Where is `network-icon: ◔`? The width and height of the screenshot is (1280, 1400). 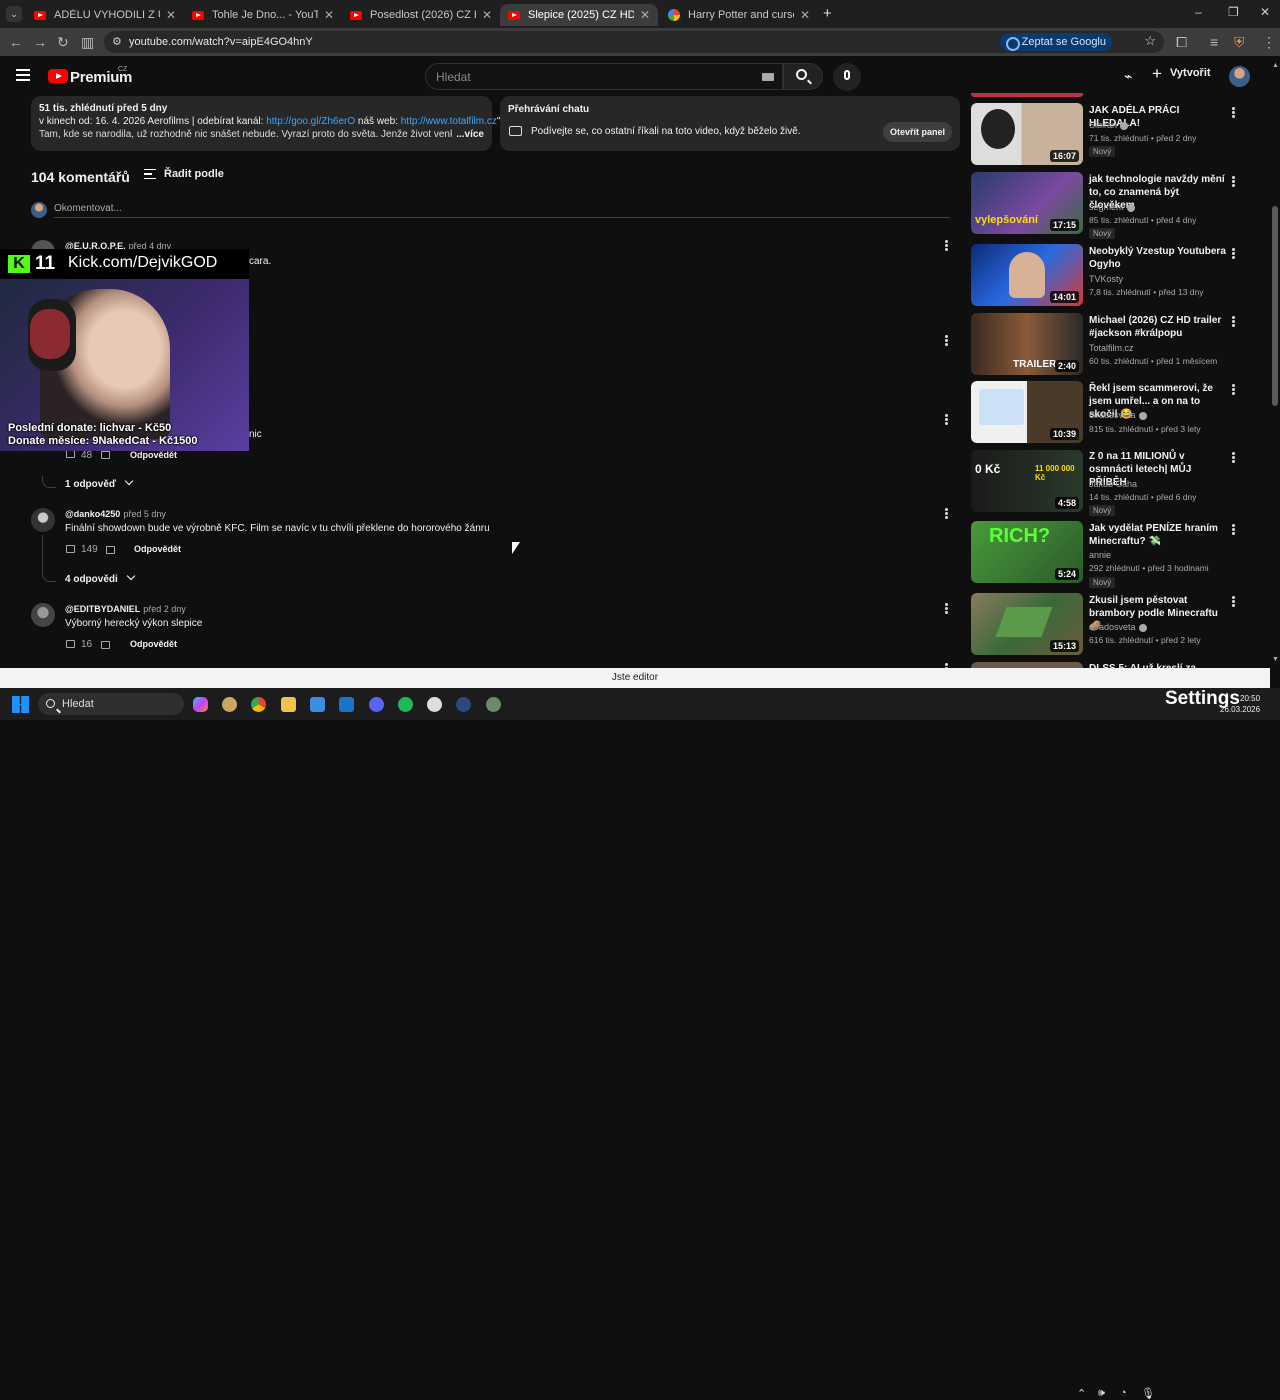
network-icon: ◔ is located at coordinates (1123, 1393).